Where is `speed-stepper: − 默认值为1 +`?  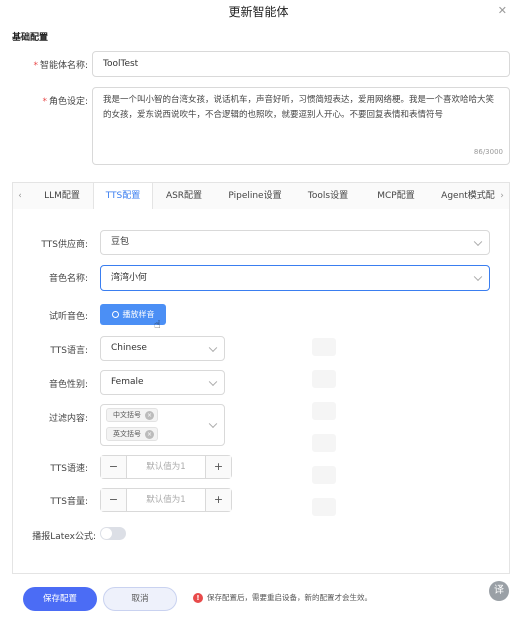 speed-stepper: − 默认值为1 + is located at coordinates (166, 467).